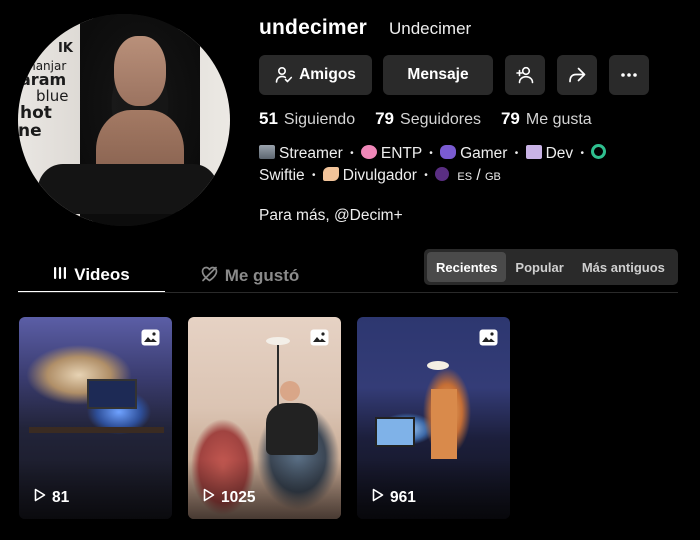  What do you see at coordinates (45, 91) in the screenshot?
I see `avatar-poster-text: IK manjar aram blue hot ne` at bounding box center [45, 91].